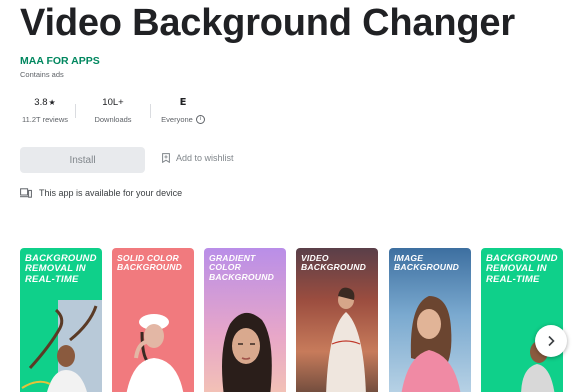 This screenshot has height=392, width=575. I want to click on downloads-value: 10L+, so click(113, 102).